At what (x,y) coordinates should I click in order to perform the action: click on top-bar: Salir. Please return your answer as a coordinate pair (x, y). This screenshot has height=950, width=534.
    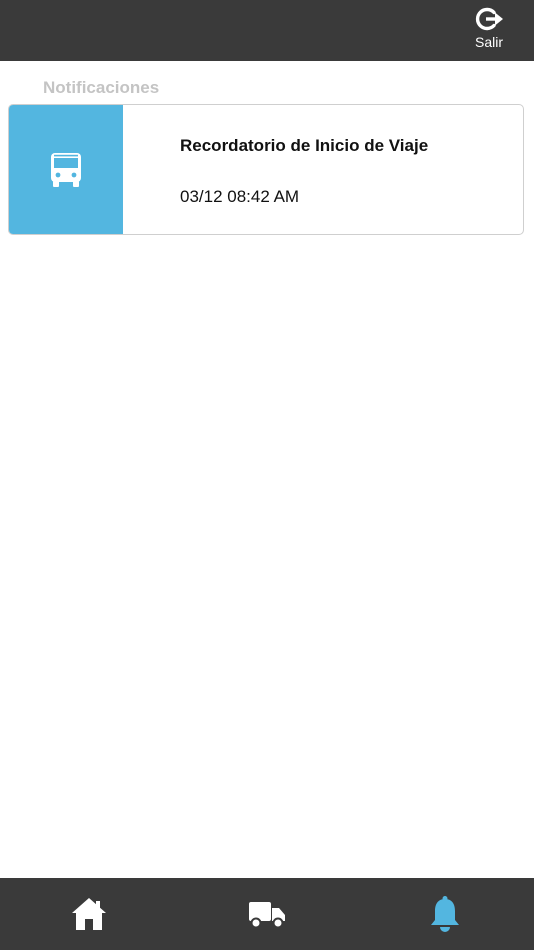
    Looking at the image, I should click on (267, 30).